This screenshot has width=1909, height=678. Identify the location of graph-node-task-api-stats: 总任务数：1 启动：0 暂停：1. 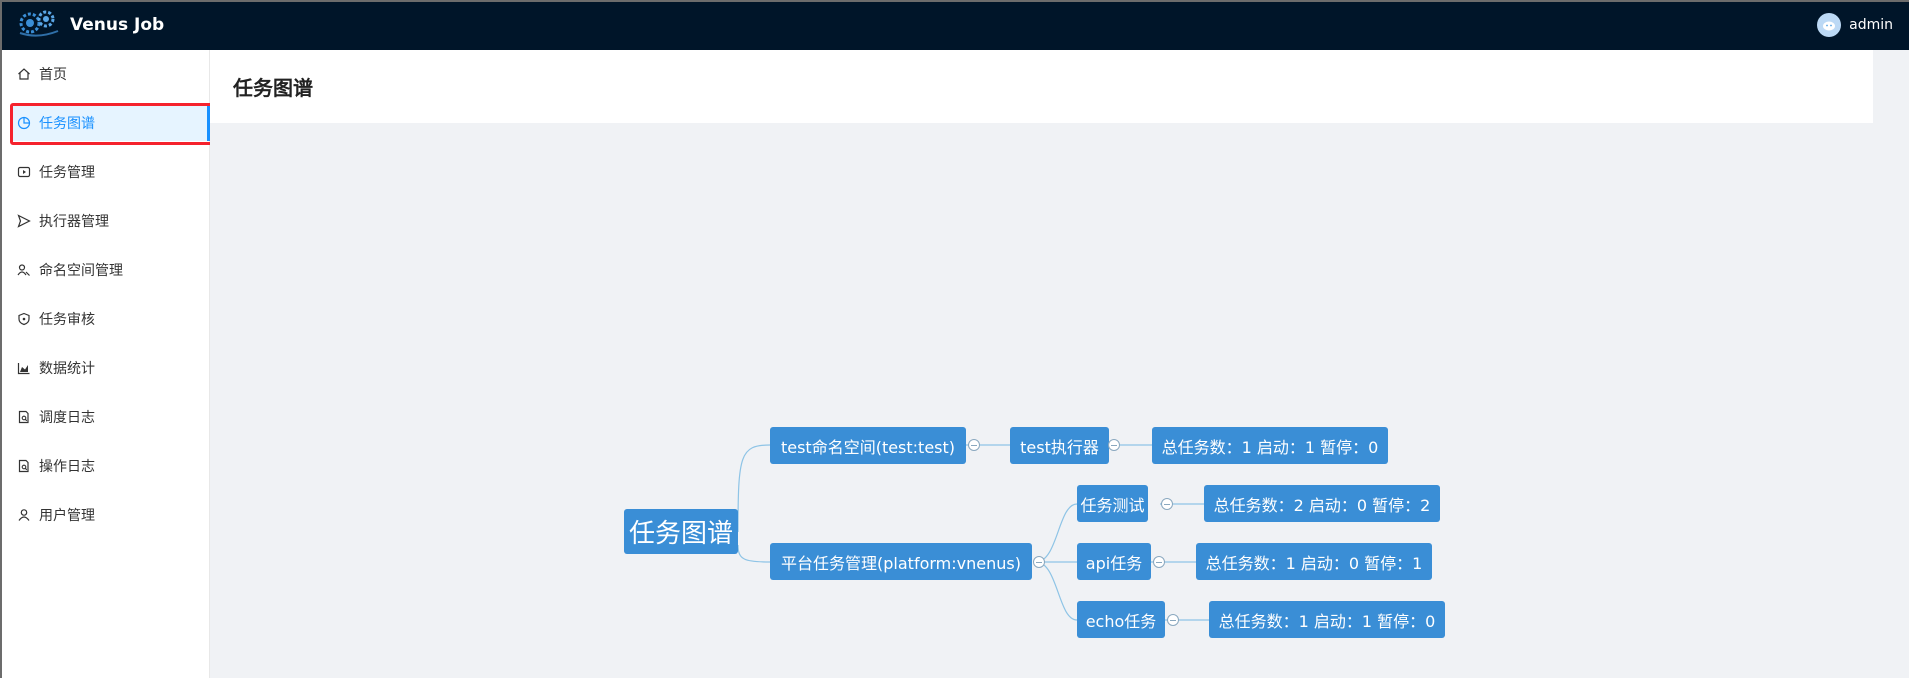
(1314, 561).